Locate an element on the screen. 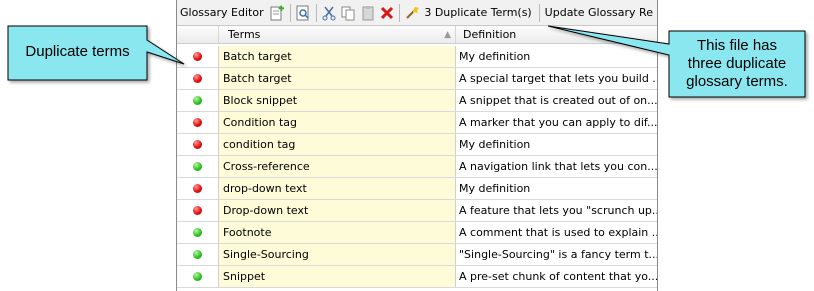 The width and height of the screenshot is (814, 291). right-callout-line-1: This file has is located at coordinates (737, 45).